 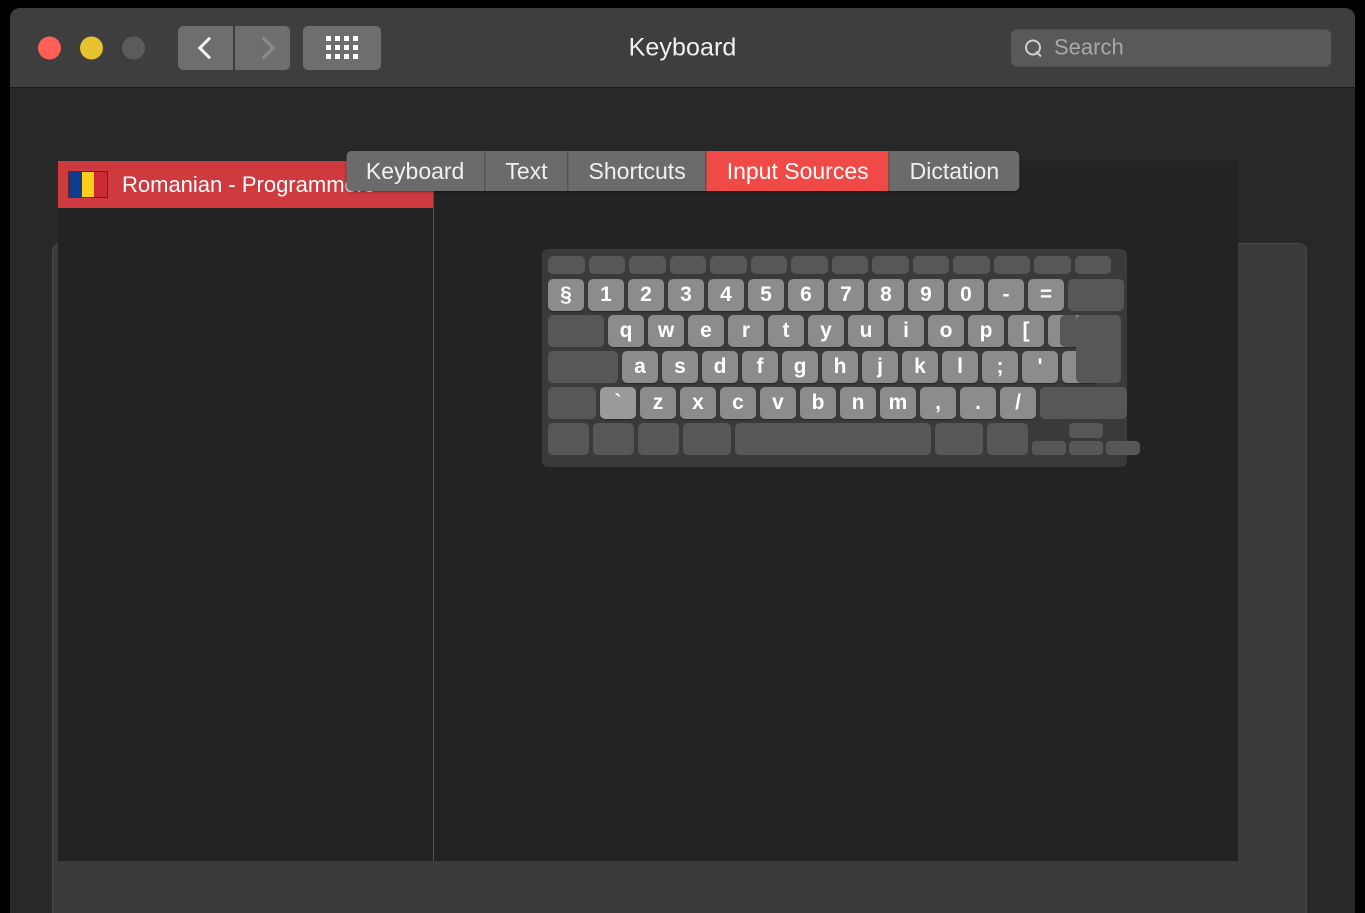 I want to click on key-[: [, so click(x=1026, y=331).